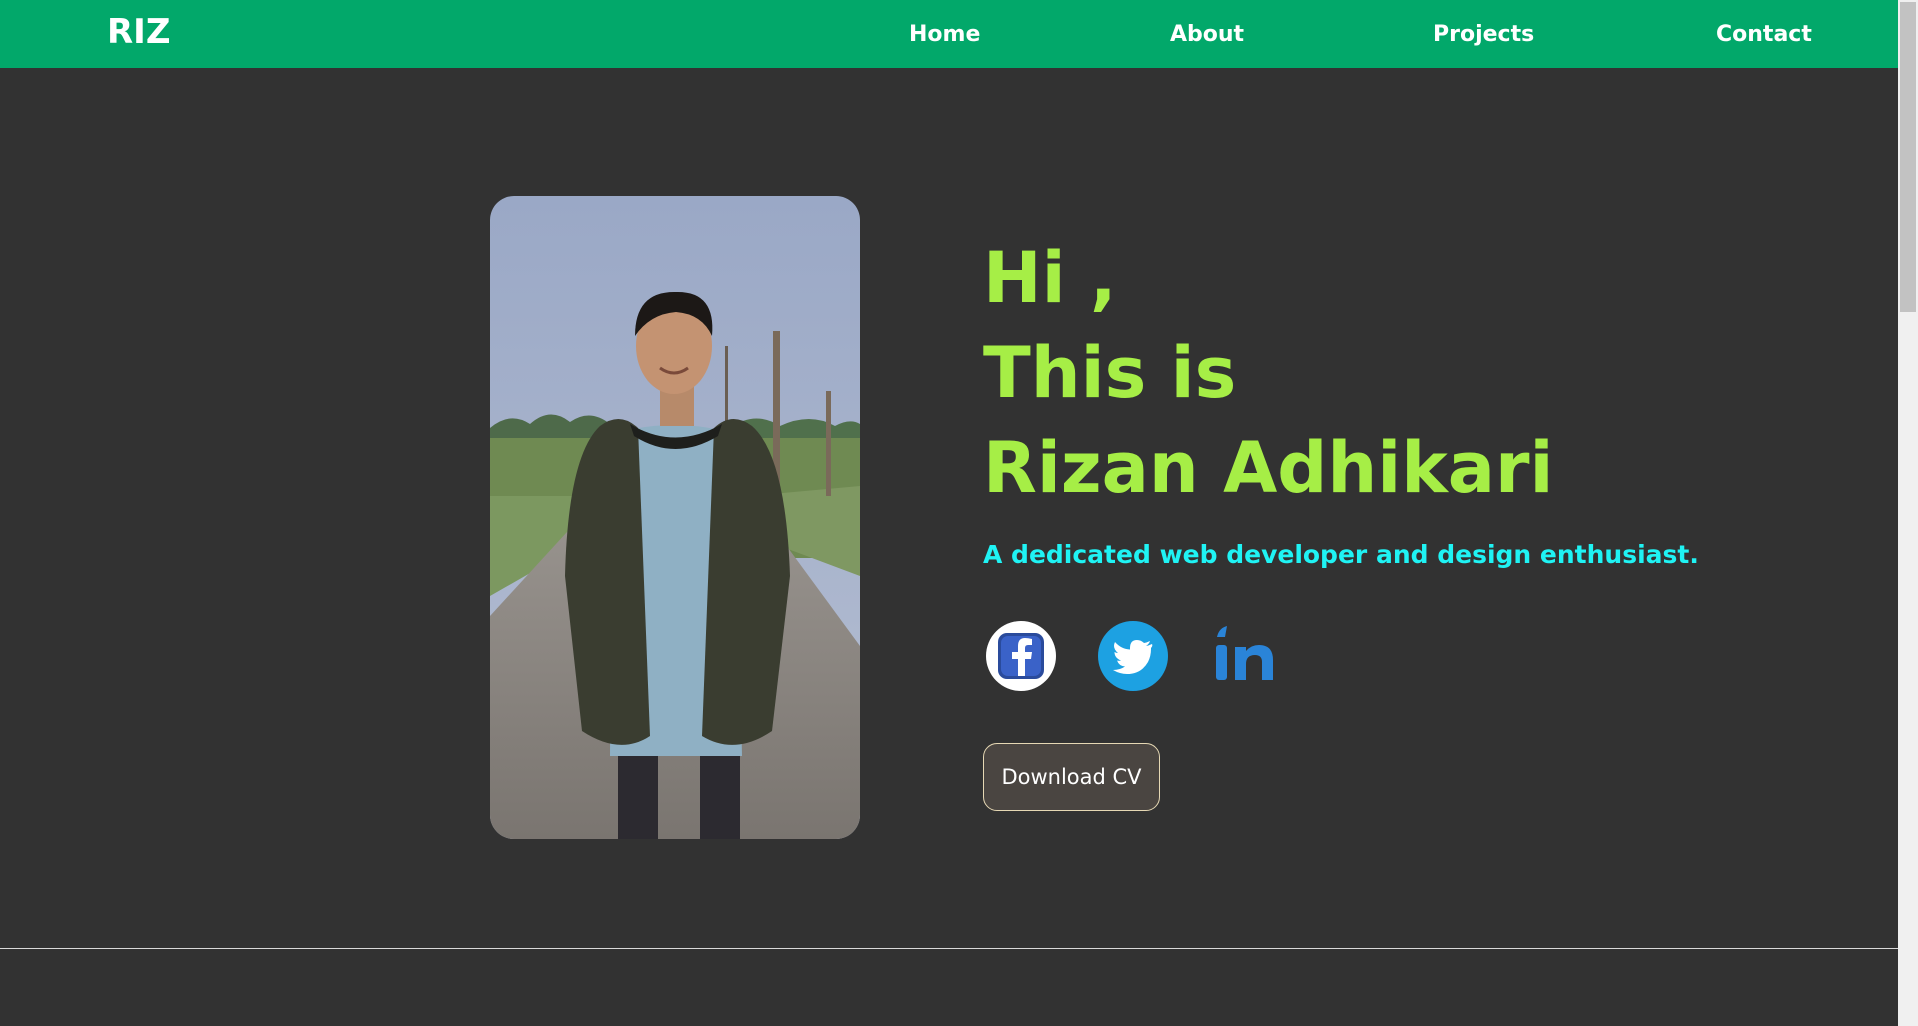 This screenshot has height=1026, width=1918. Describe the element at coordinates (1908, 513) in the screenshot. I see `page-scrollbar` at that location.